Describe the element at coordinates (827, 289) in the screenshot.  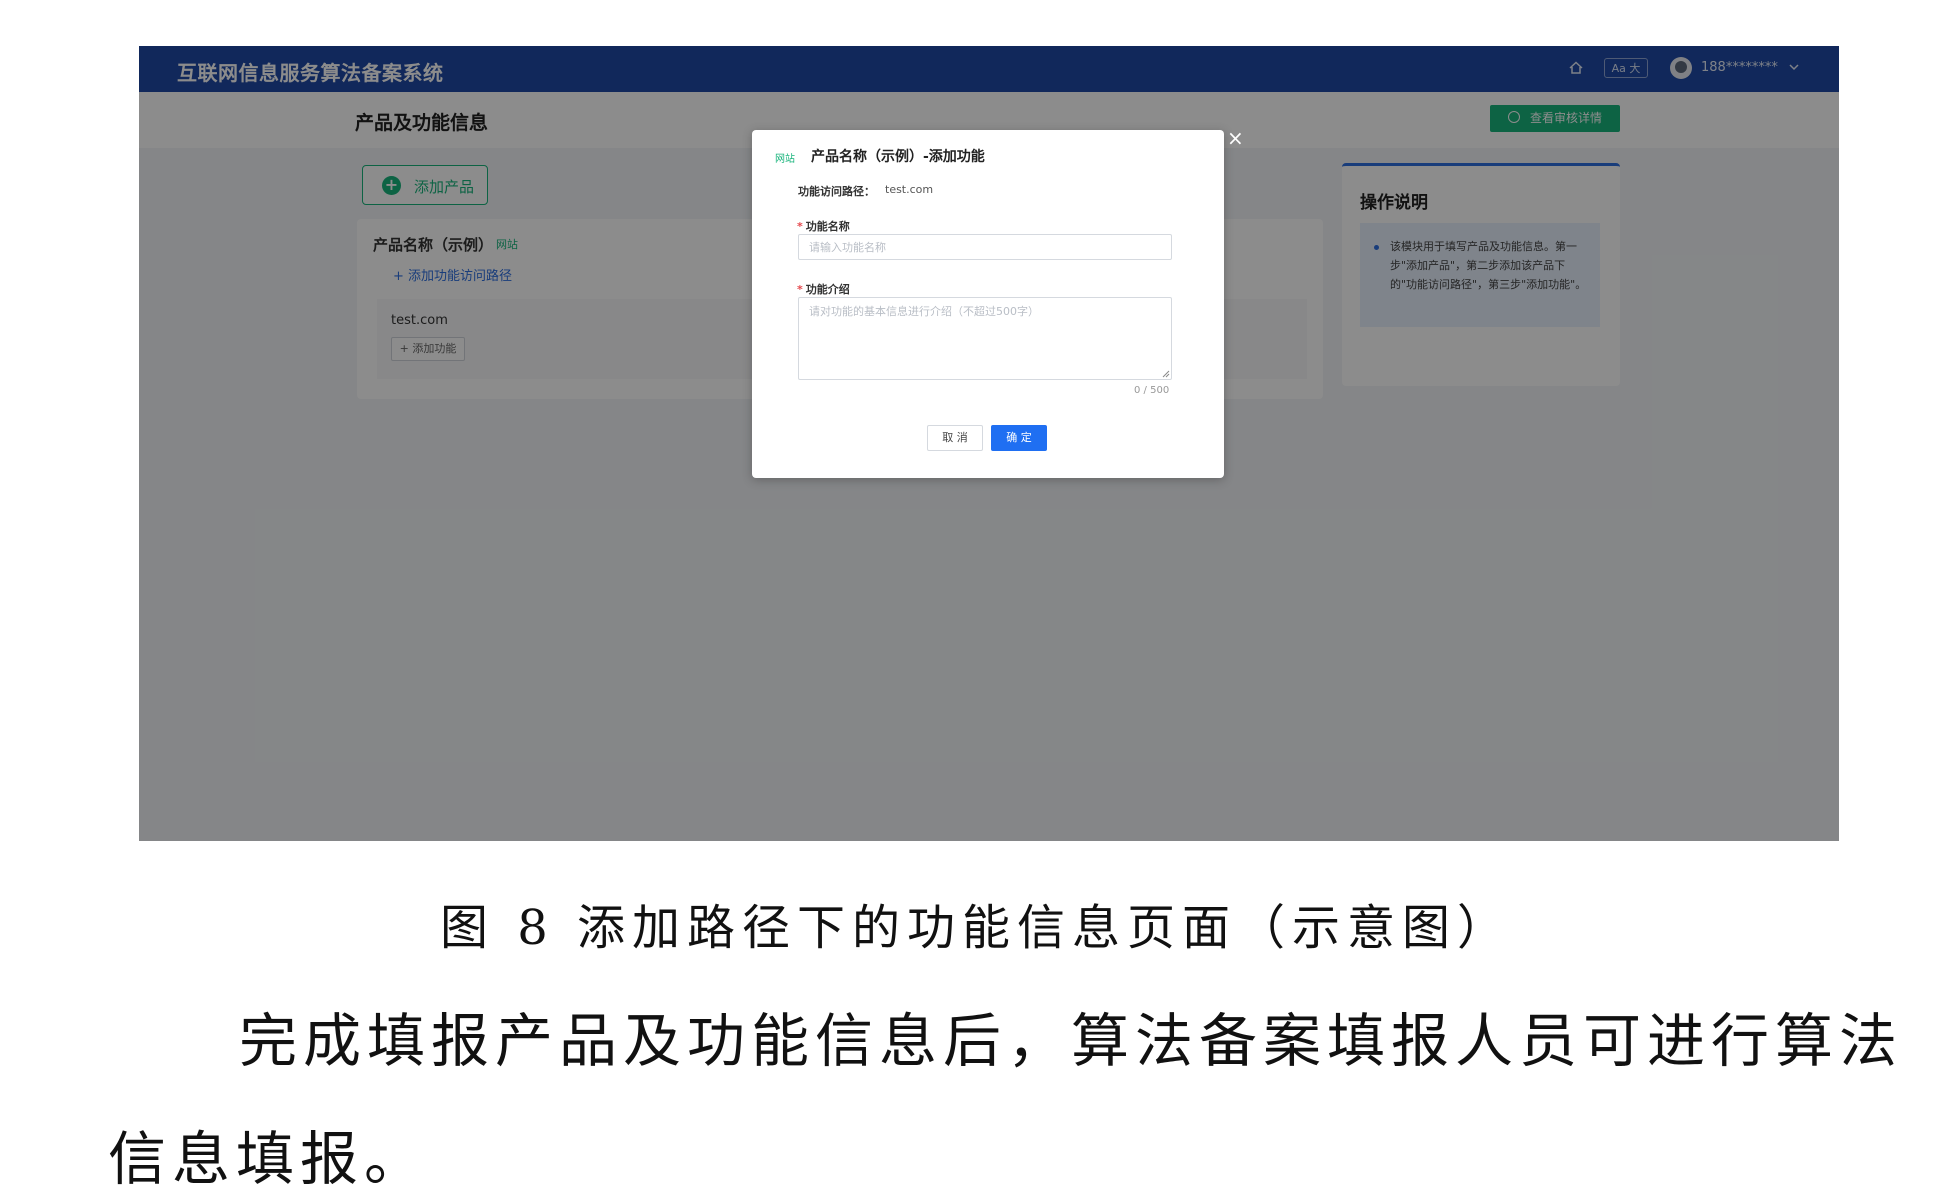
I see `function-desc-label-text: 功能介绍` at that location.